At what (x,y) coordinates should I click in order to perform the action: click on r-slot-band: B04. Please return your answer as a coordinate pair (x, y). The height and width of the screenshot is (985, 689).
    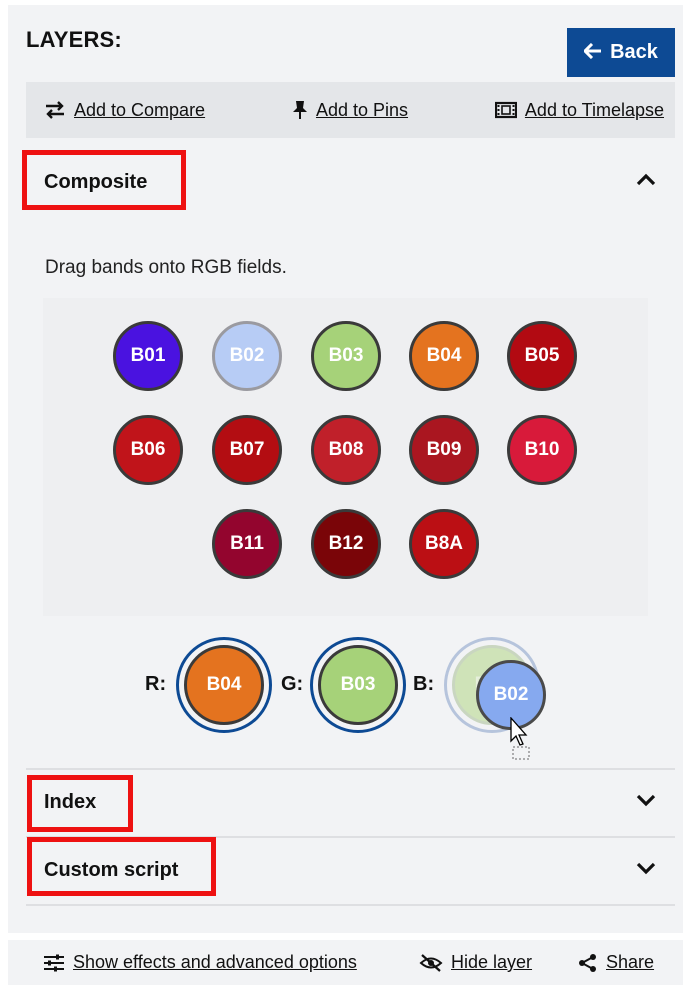
    Looking at the image, I should click on (224, 685).